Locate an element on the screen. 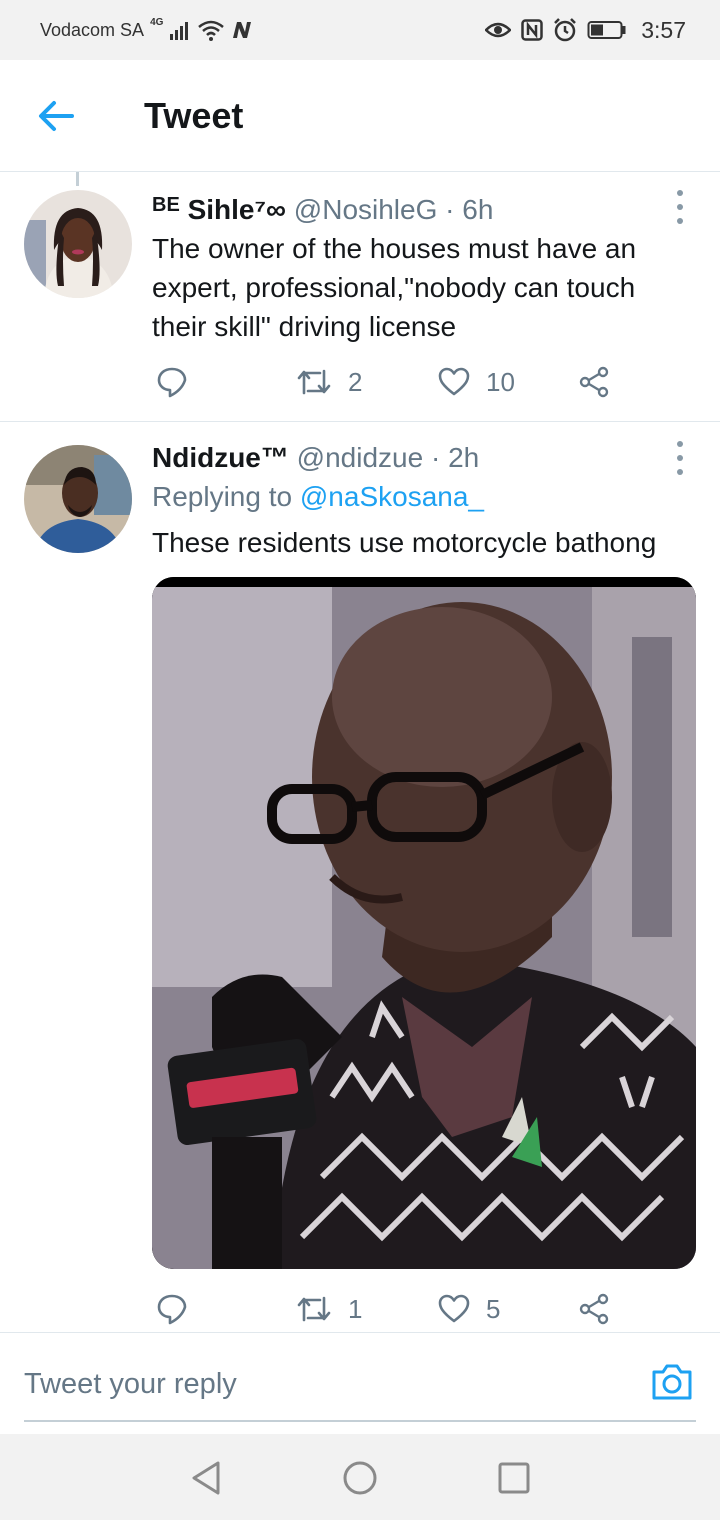 The width and height of the screenshot is (720, 1520). status-right: 3:57 is located at coordinates (585, 30).